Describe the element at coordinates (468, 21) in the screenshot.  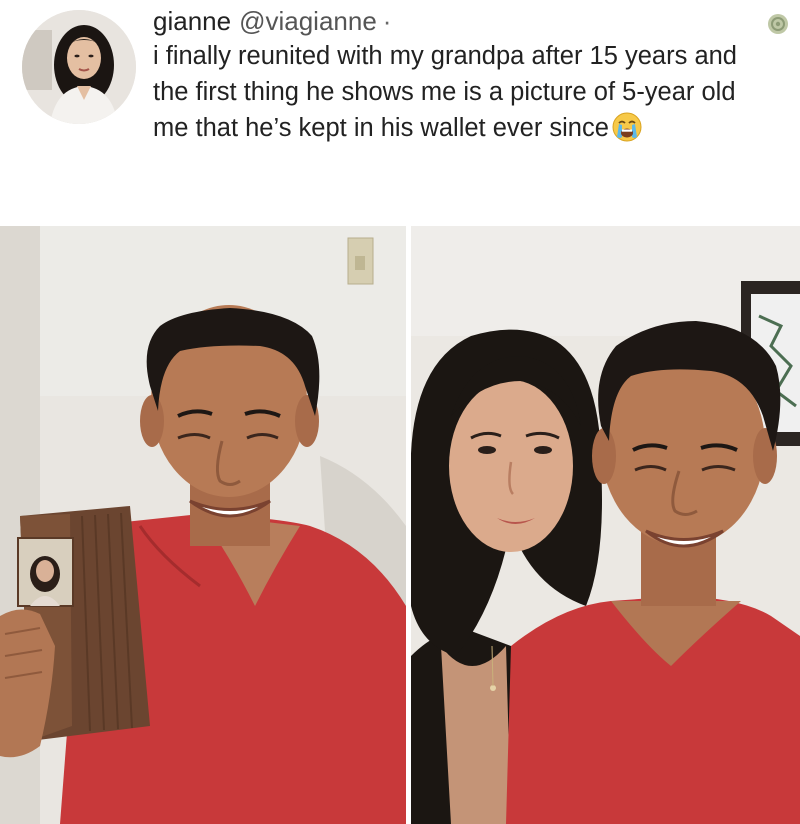
I see `tweet-author-line: gianne @viagianne ·` at that location.